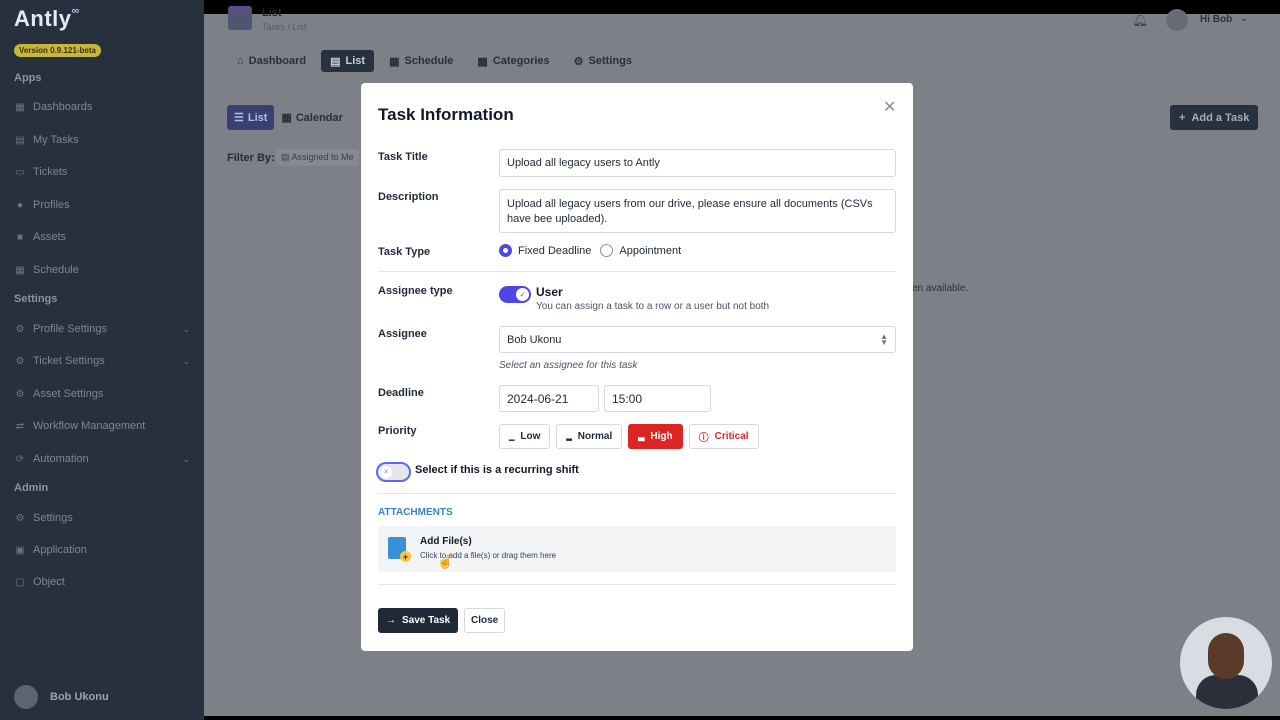 This screenshot has width=1280, height=720. Describe the element at coordinates (20, 107) in the screenshot. I see `grid-icon: ▦` at that location.